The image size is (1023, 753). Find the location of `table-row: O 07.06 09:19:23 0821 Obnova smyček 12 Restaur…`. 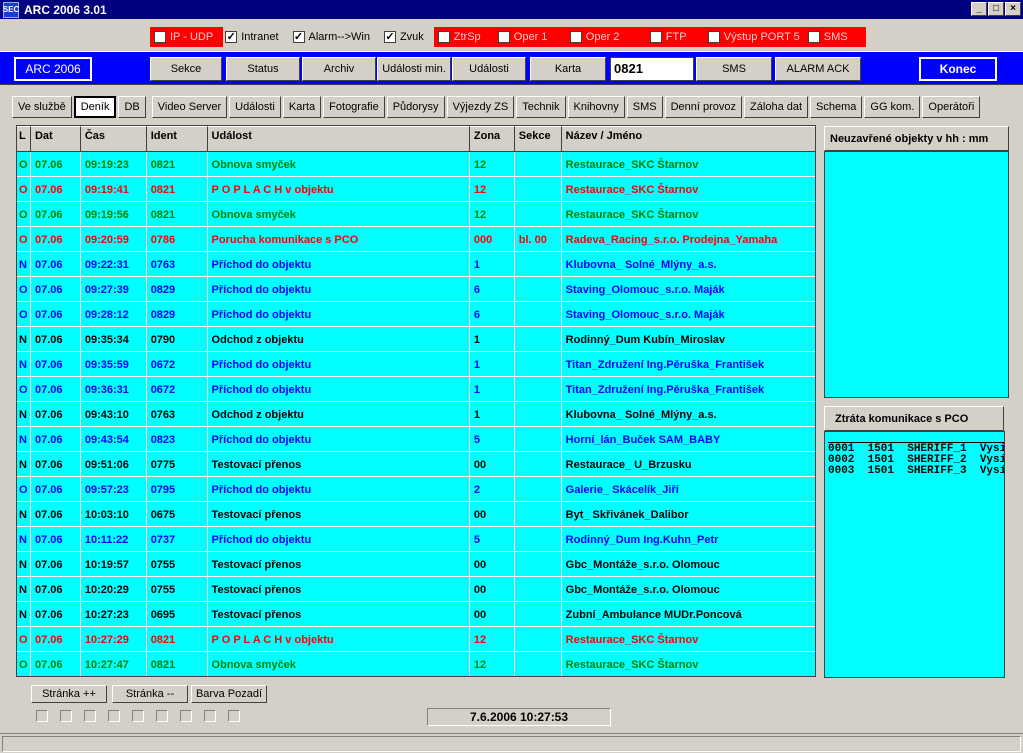

table-row: O 07.06 09:19:23 0821 Obnova smyček 12 Restaur… is located at coordinates (416, 164).